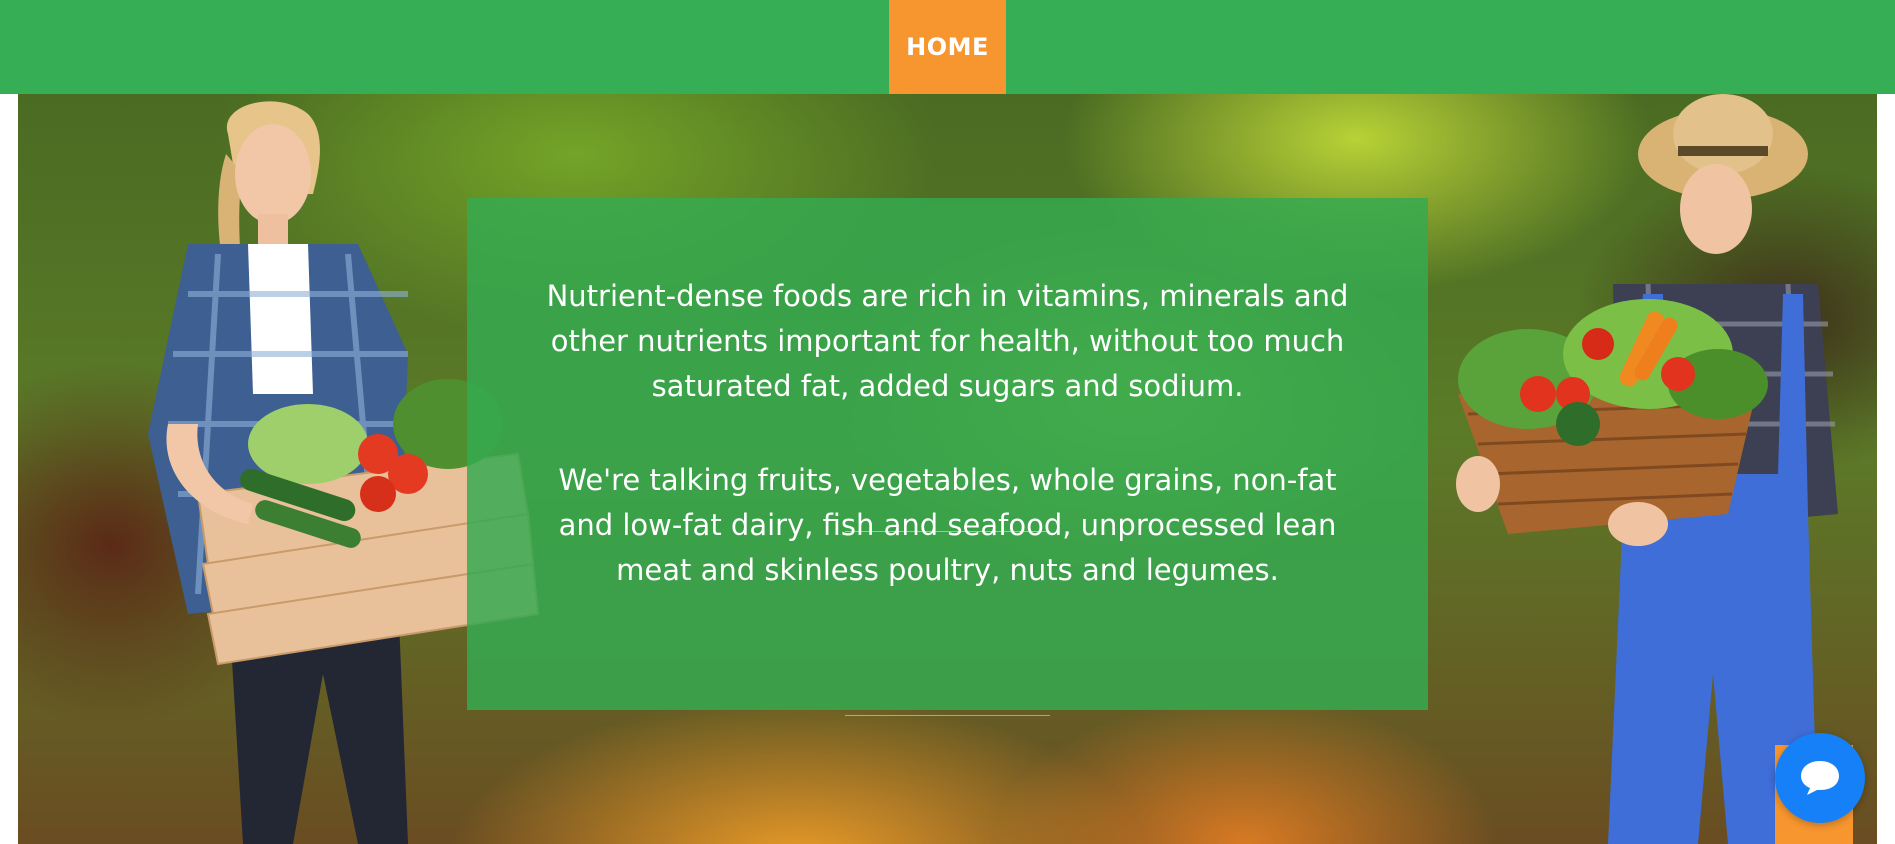 The height and width of the screenshot is (844, 1895). I want to click on chat-bubble-icon, so click(1820, 778).